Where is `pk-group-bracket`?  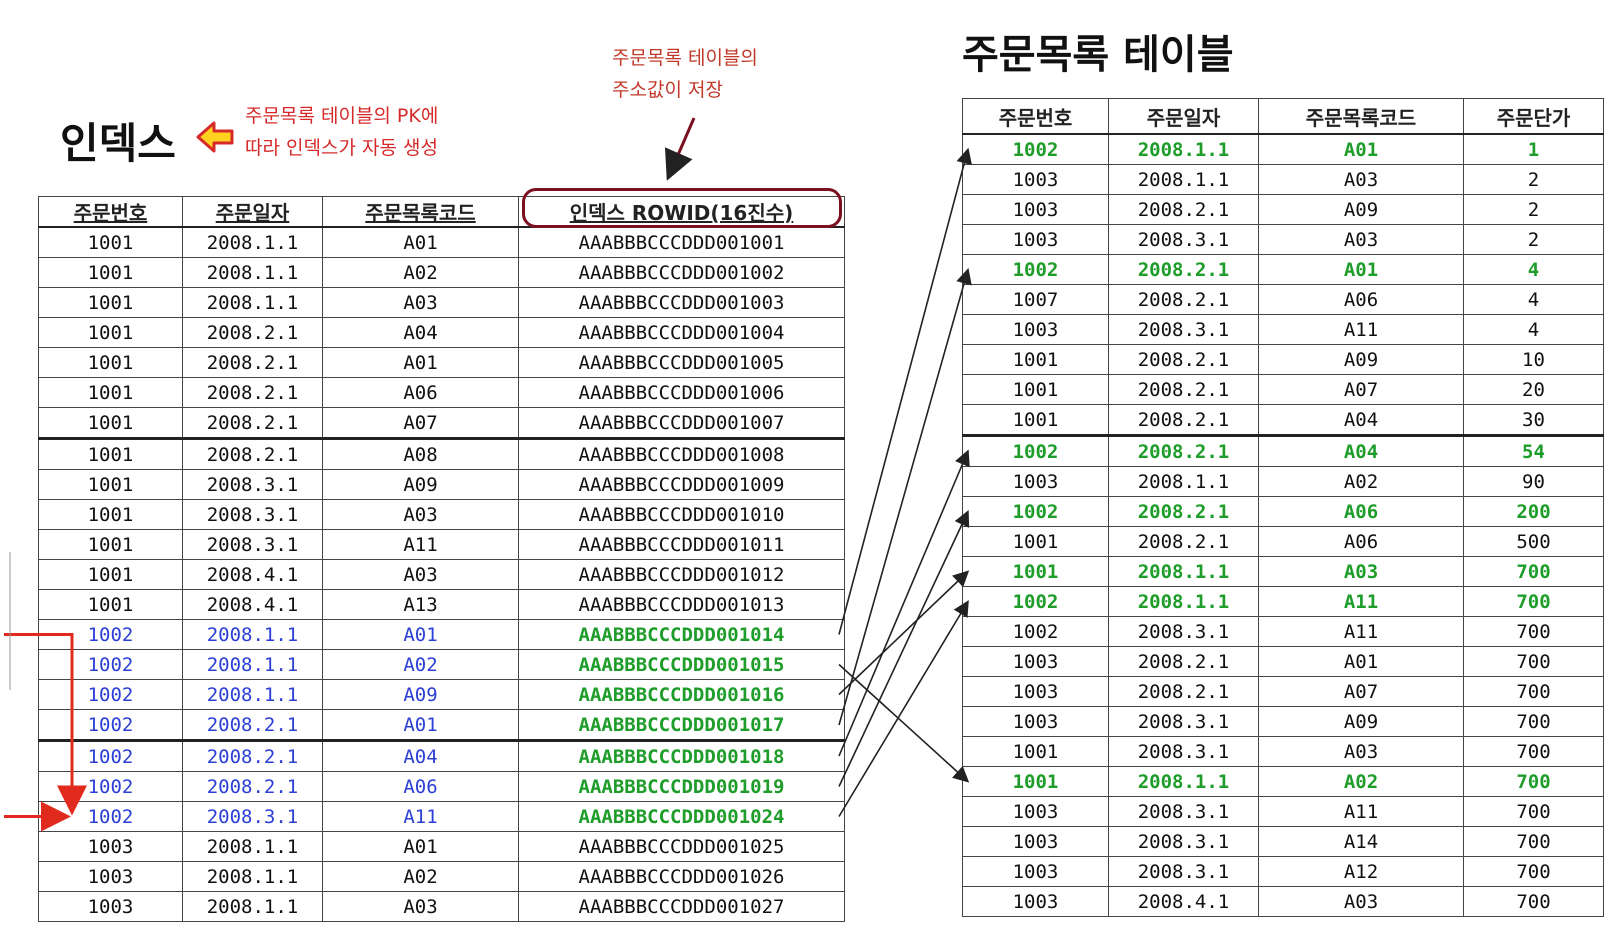 pk-group-bracket is located at coordinates (45, 692).